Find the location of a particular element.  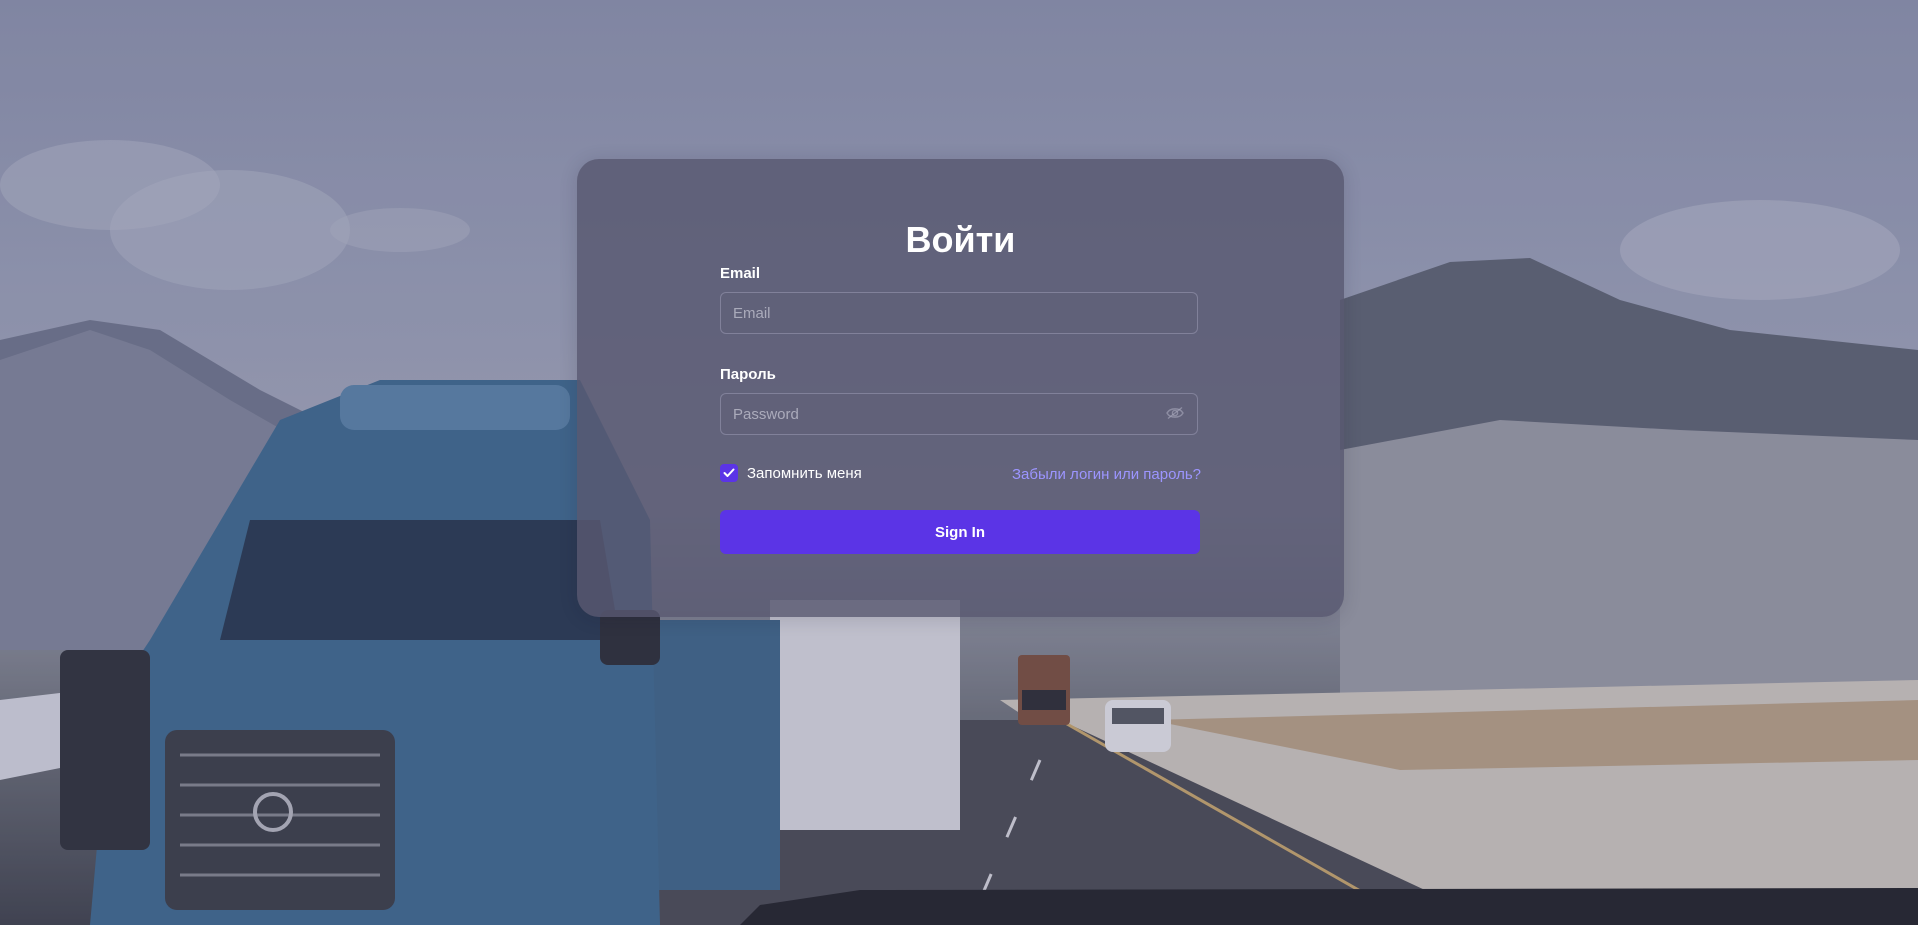

password-input is located at coordinates (959, 414).